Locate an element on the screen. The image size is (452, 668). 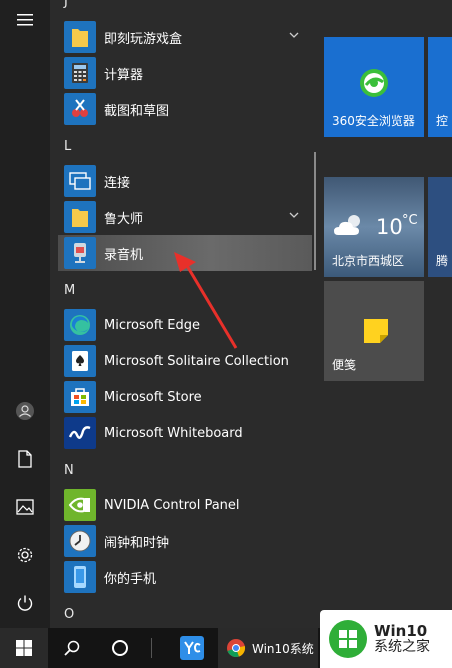
picture-icon is located at coordinates (25, 507).